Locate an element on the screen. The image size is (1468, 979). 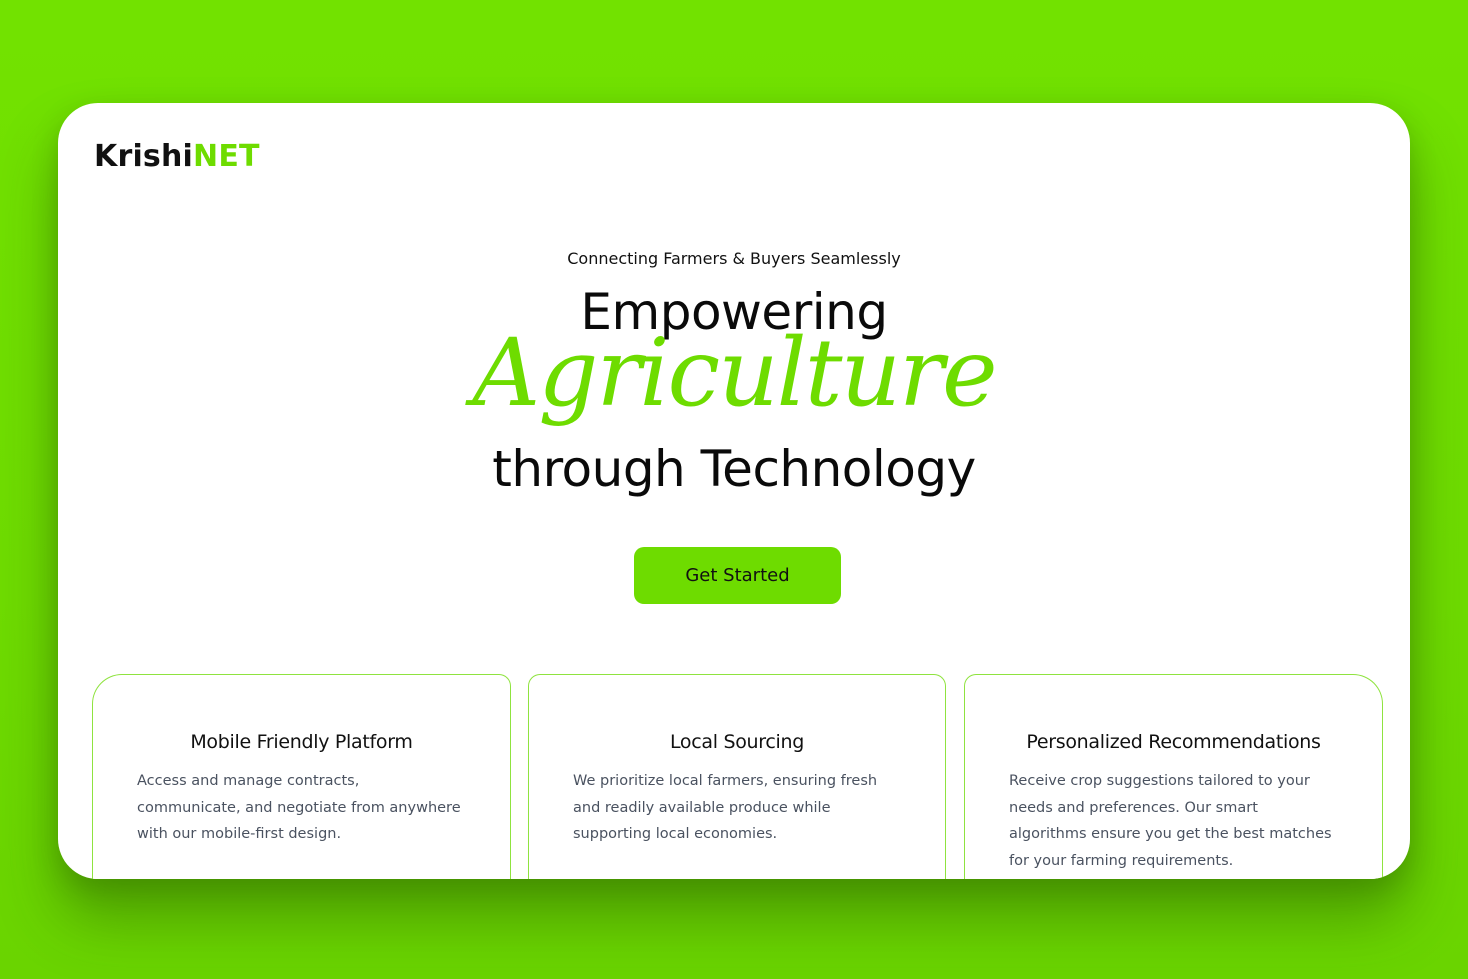
logo-text-accent: NET is located at coordinates (226, 156).